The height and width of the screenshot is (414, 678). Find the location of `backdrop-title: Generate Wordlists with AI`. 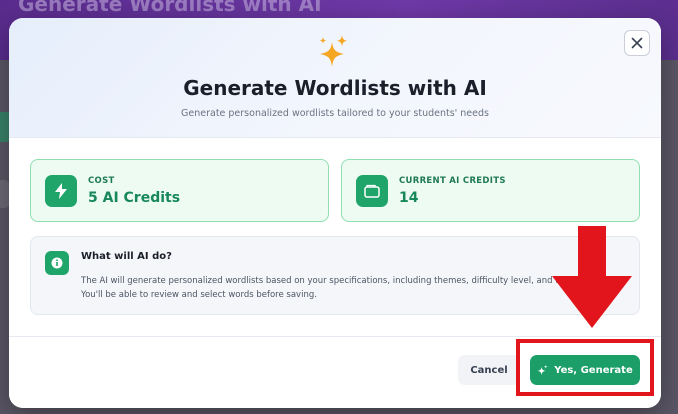

backdrop-title: Generate Wordlists with AI is located at coordinates (170, 8).